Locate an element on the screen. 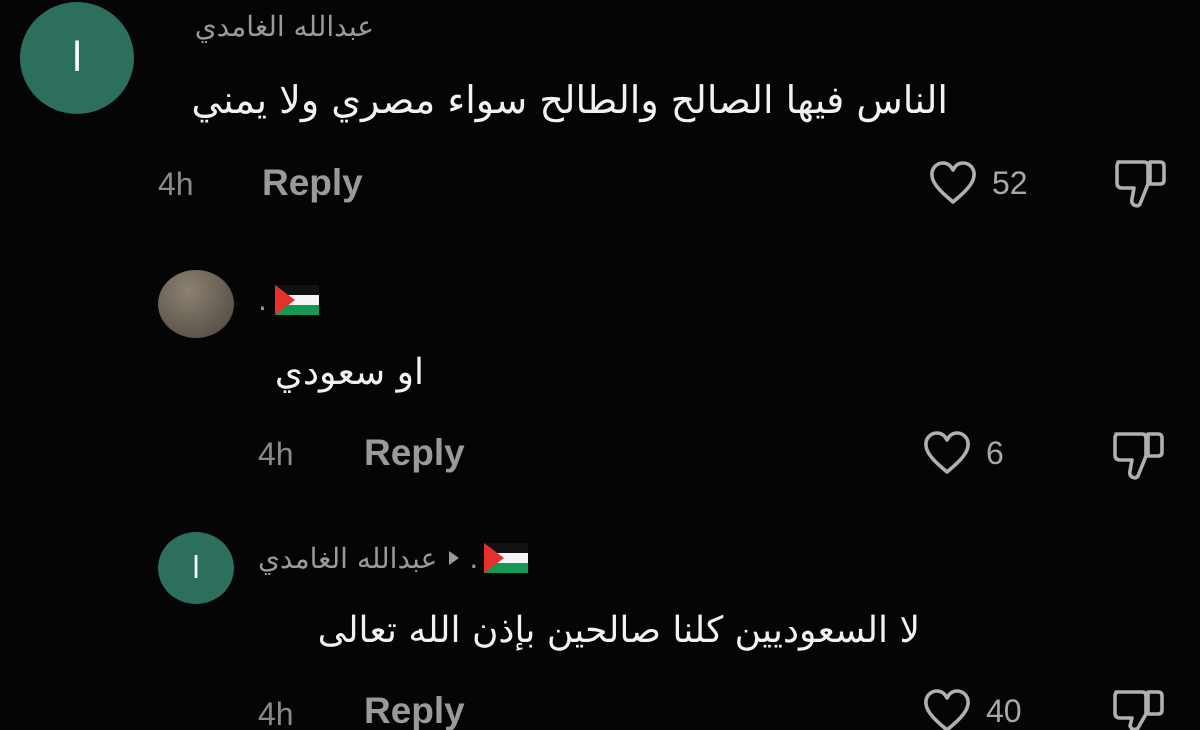  like-button: 52 is located at coordinates (978, 183).